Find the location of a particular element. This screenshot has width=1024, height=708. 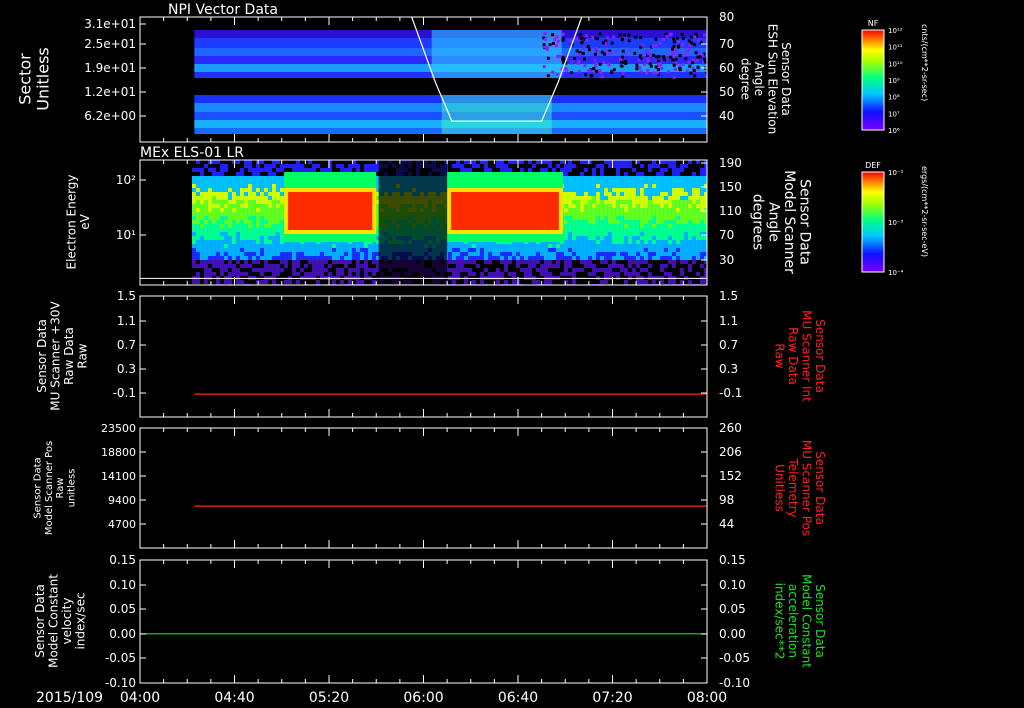

right-y-axis-label-line: Angle is located at coordinates (773, 222).